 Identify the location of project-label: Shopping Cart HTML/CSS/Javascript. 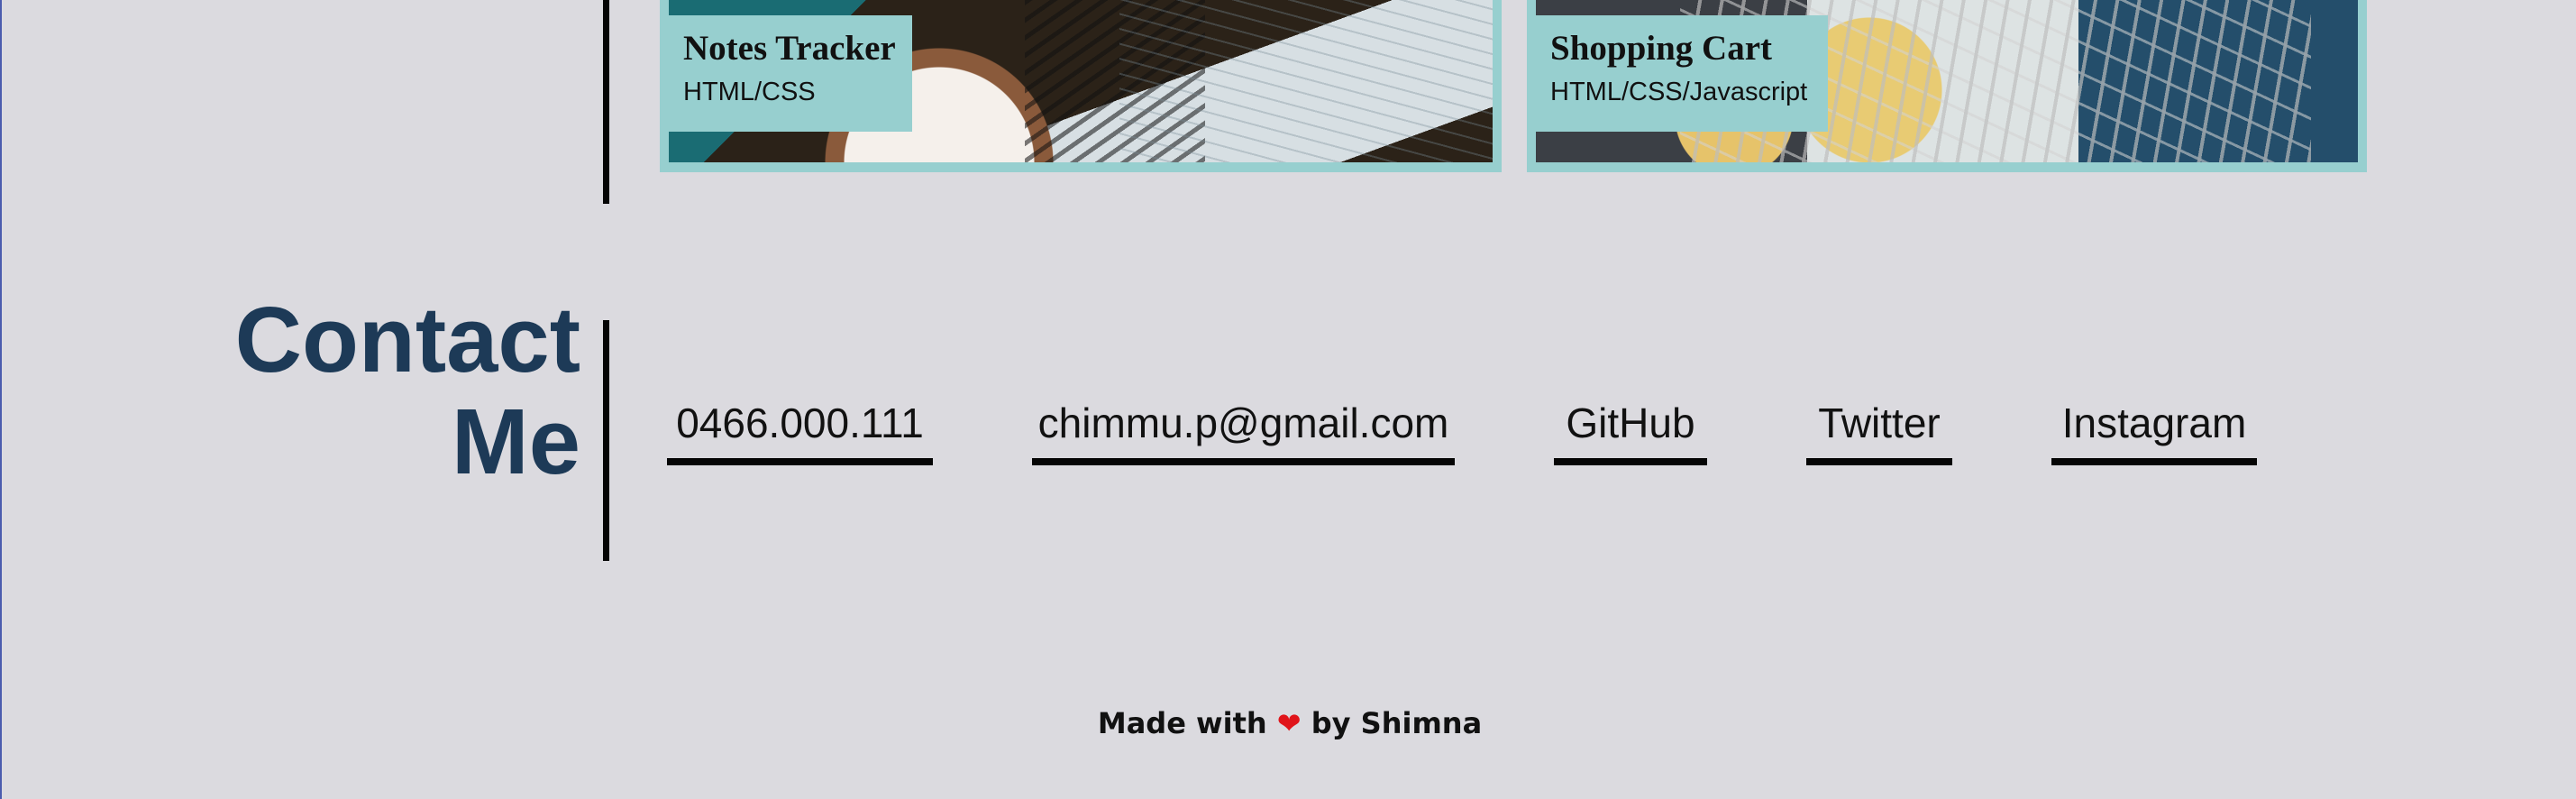
(1682, 73).